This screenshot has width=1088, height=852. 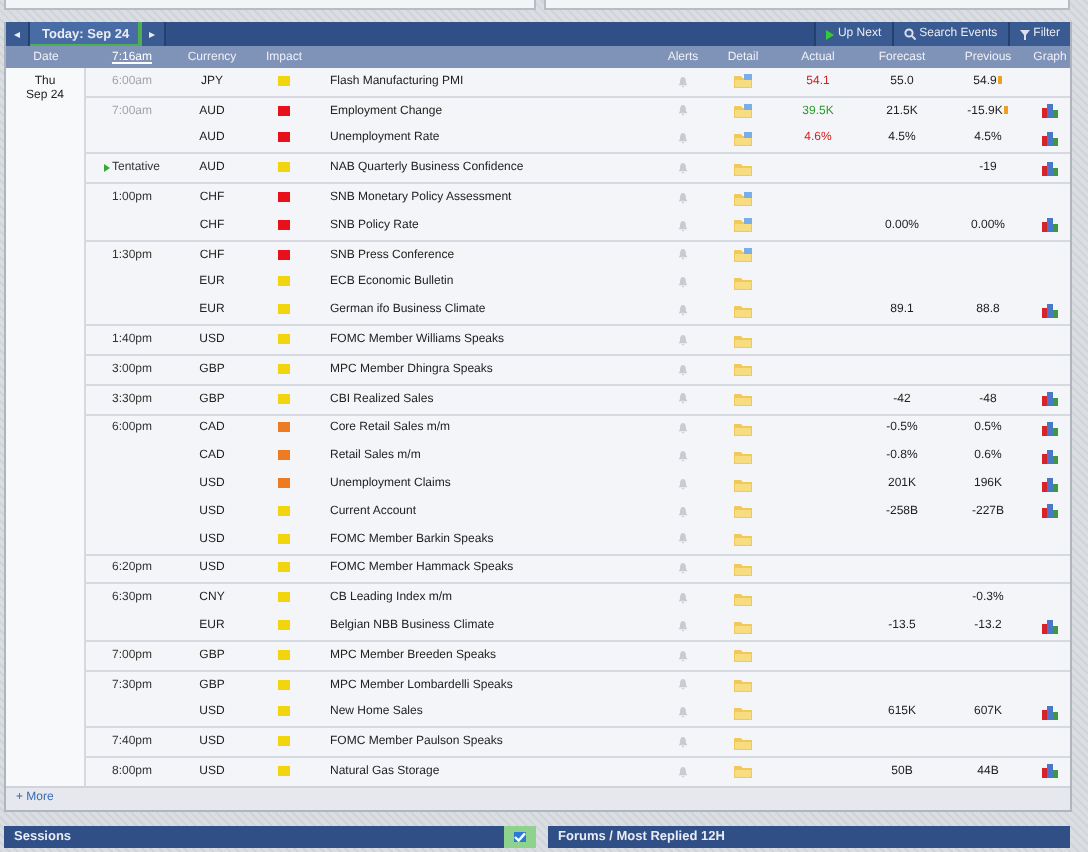 I want to click on checkbox, so click(x=520, y=836).